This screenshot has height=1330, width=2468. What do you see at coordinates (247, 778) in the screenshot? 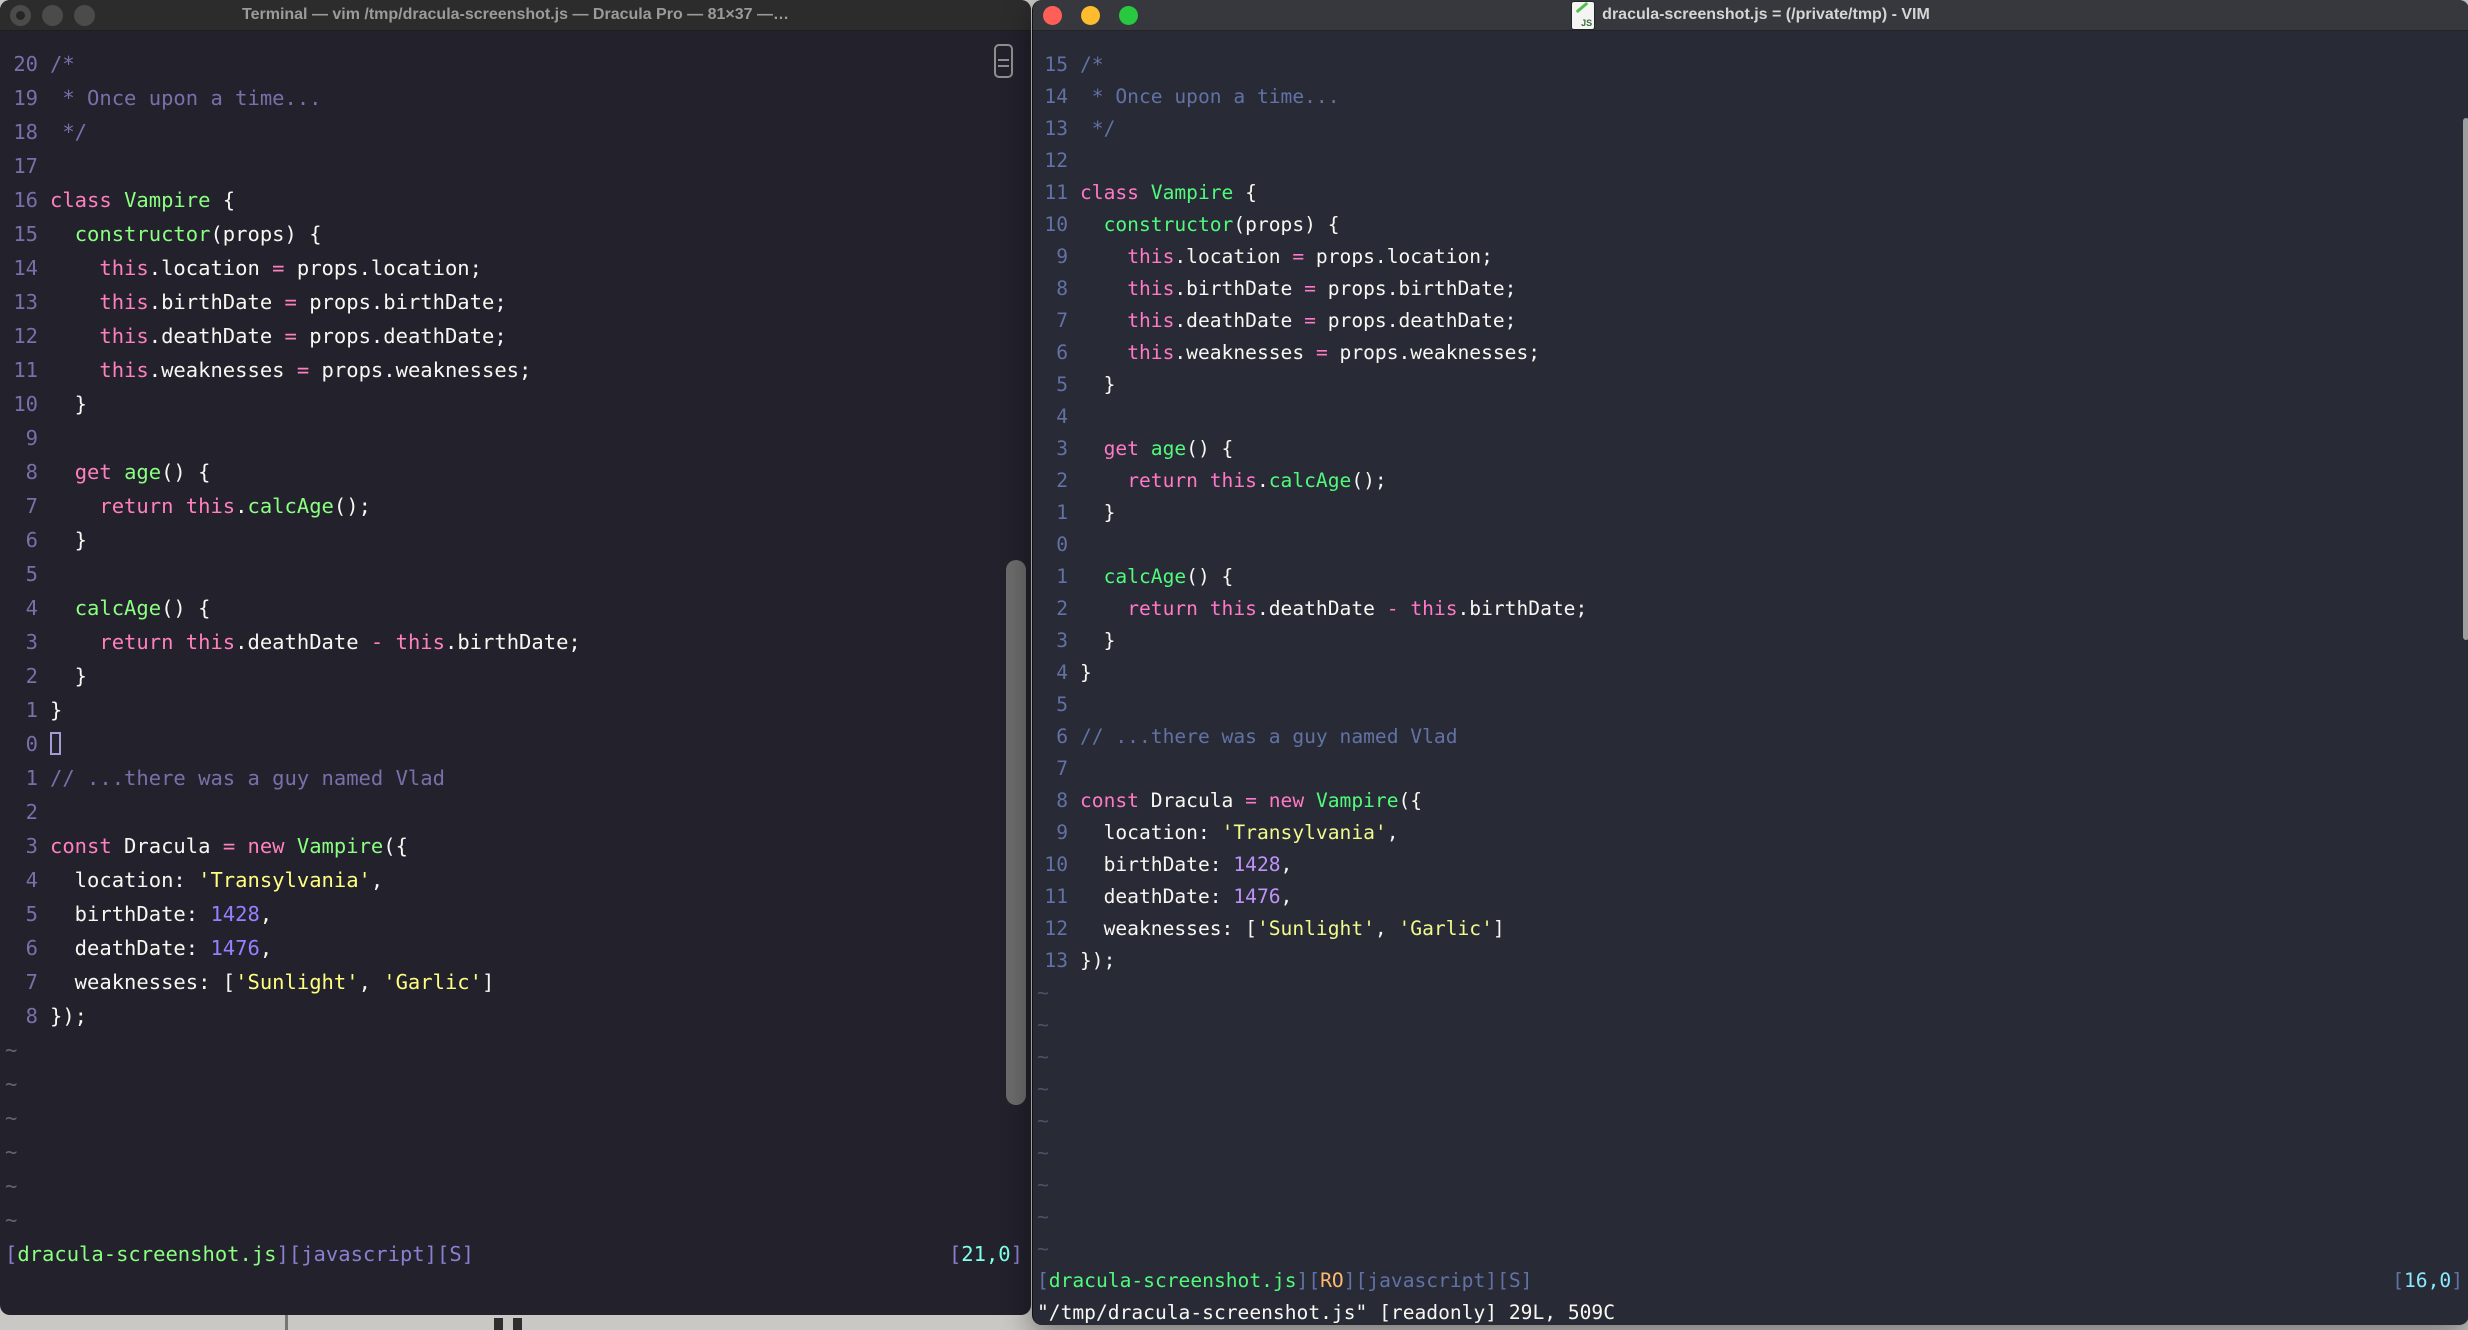
I see `code-text: // ...there was a guy named Vlad` at bounding box center [247, 778].